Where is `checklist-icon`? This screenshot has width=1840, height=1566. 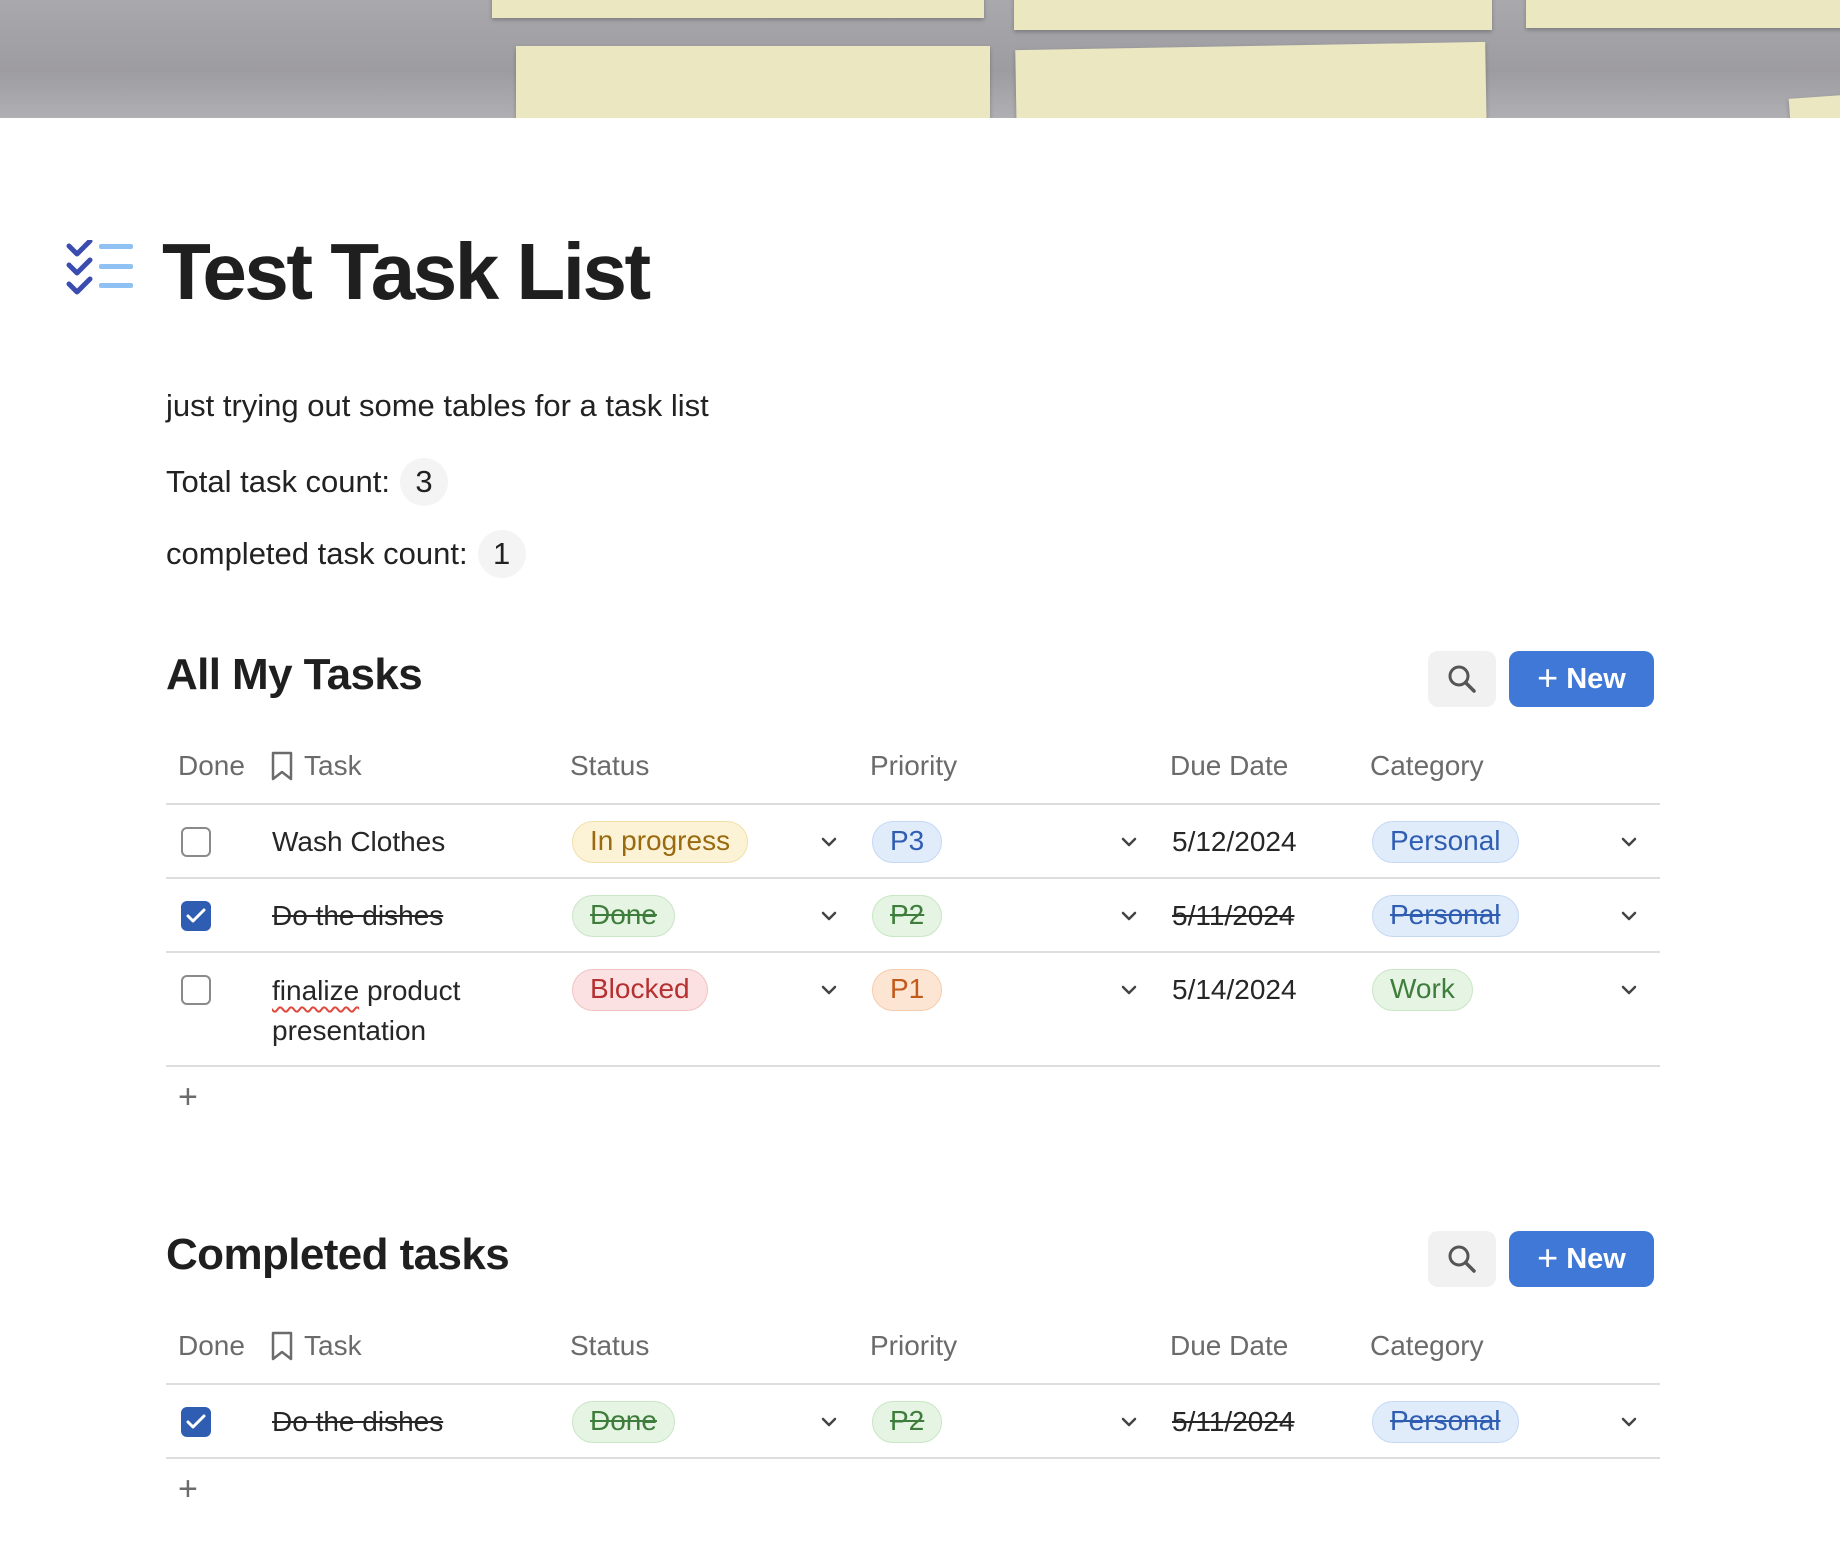
checklist-icon is located at coordinates (101, 271).